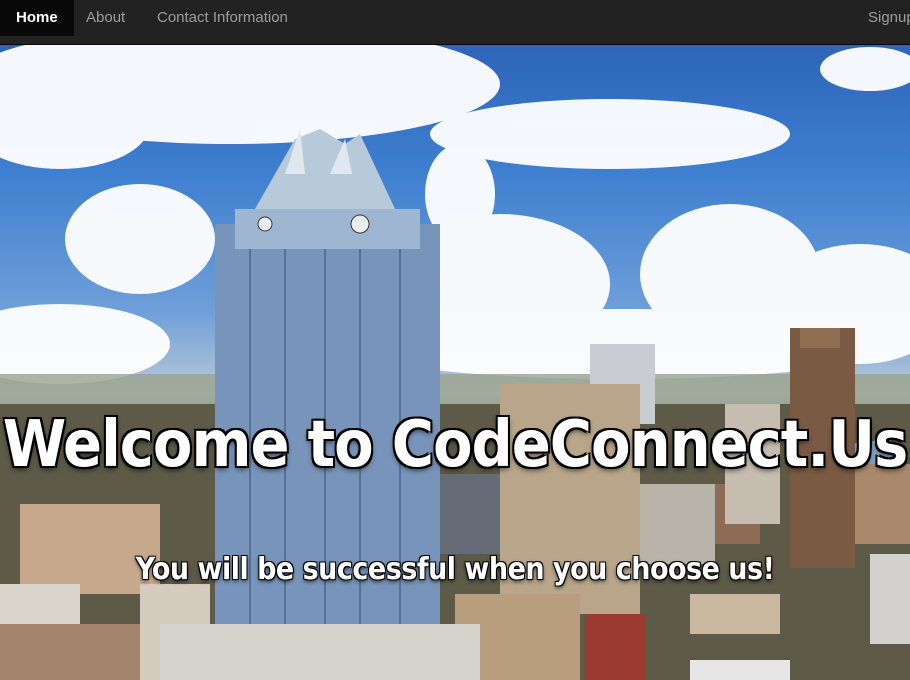 Image resolution: width=910 pixels, height=680 pixels. Describe the element at coordinates (889, 18) in the screenshot. I see `nav-signup-link: Signup` at that location.